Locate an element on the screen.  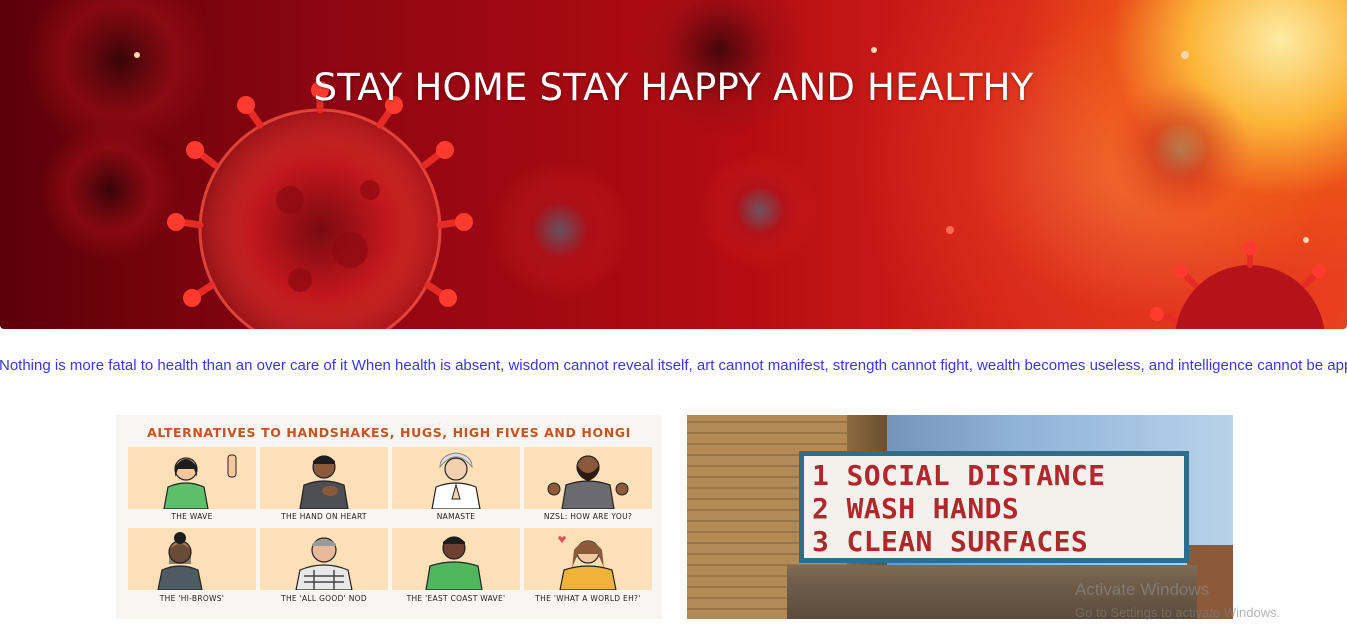
tile-namaste is located at coordinates (456, 478).